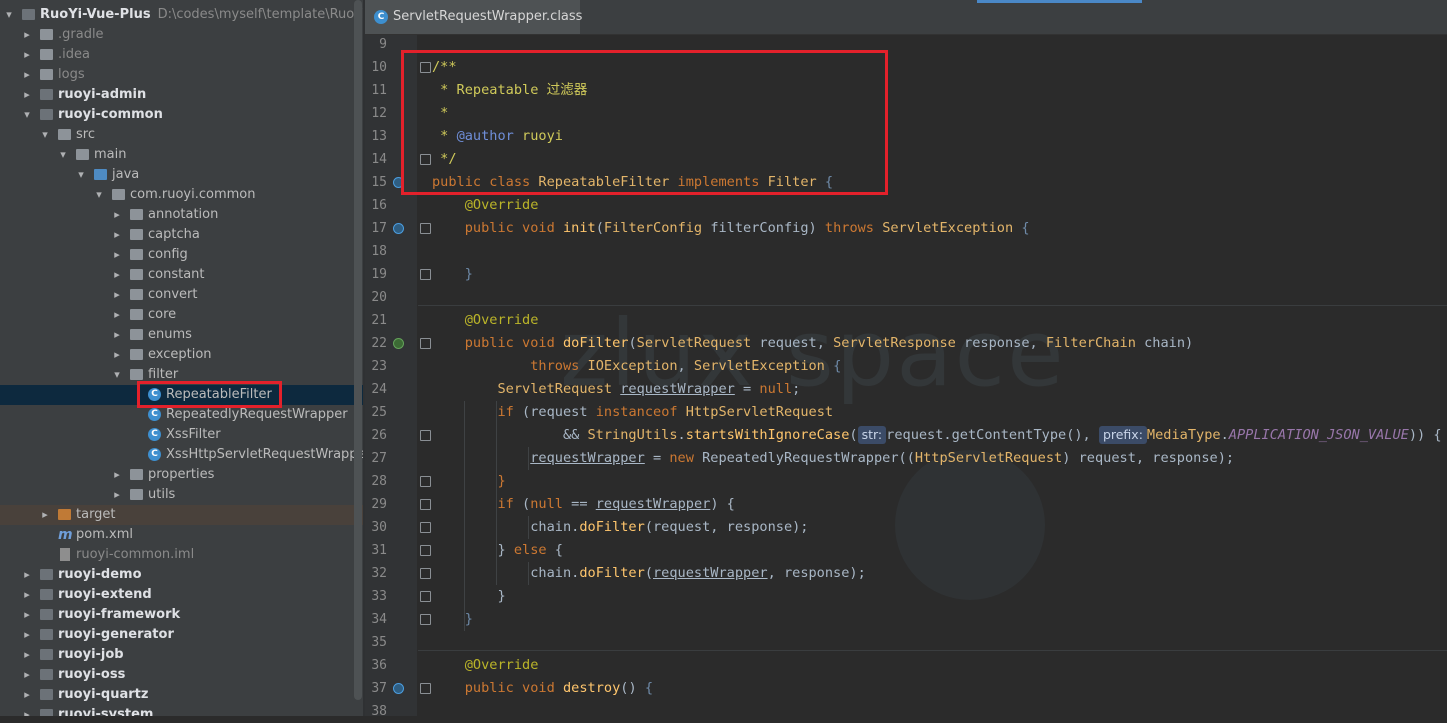 The image size is (1447, 723). What do you see at coordinates (181, 115) in the screenshot?
I see `tree-item-ruoyi-common: ▾ ruoyi-common` at bounding box center [181, 115].